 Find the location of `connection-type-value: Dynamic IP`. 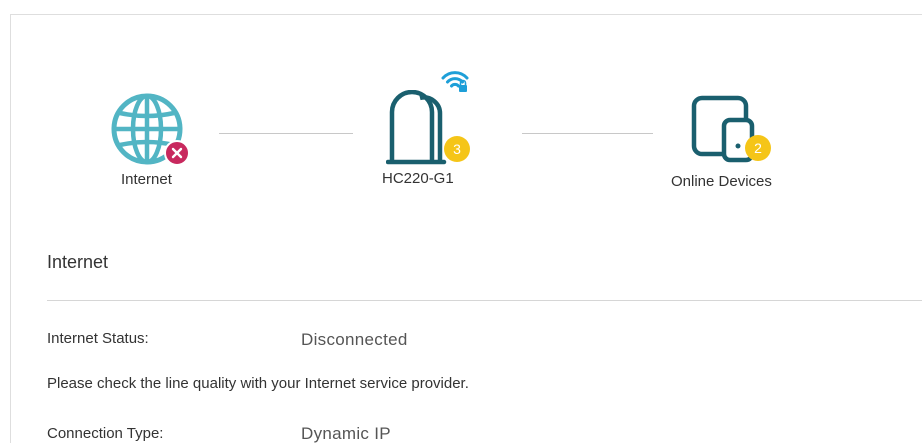

connection-type-value: Dynamic IP is located at coordinates (346, 433).